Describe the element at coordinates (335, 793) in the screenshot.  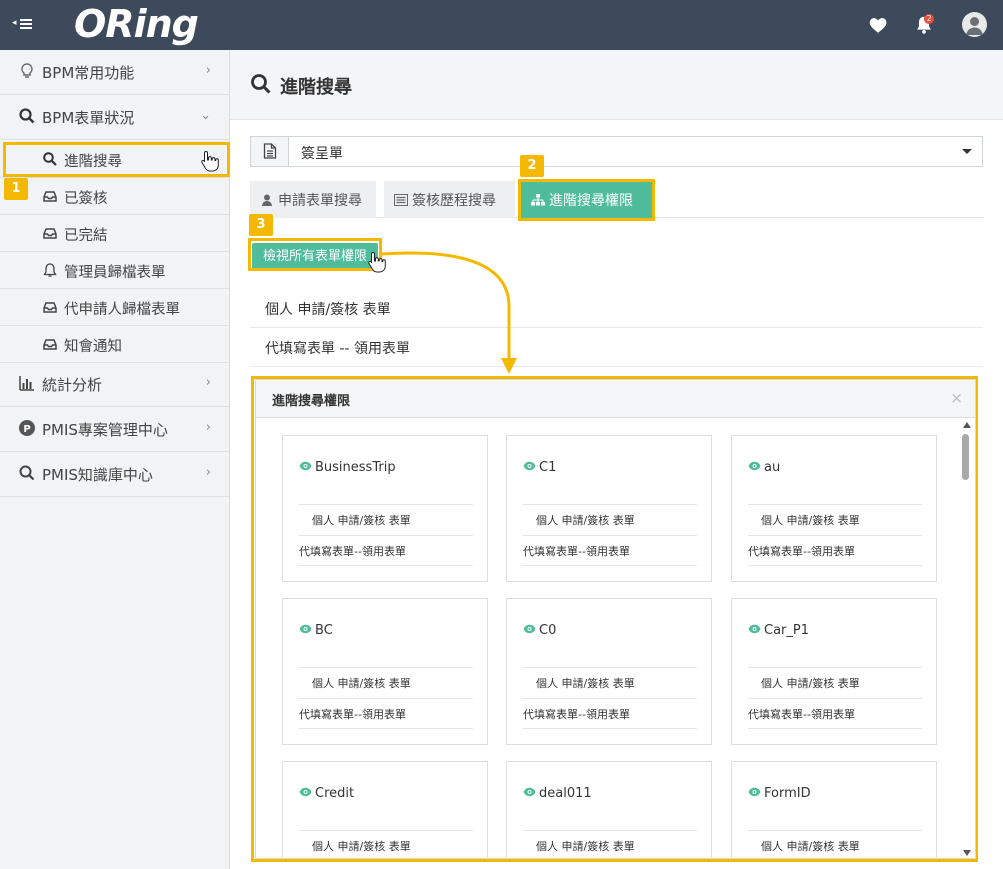
I see `card-name: Credit` at that location.